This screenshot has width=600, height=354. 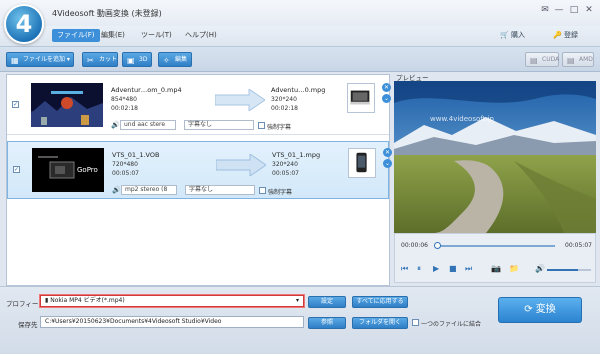 What do you see at coordinates (551, 59) in the screenshot?
I see `cuda-label: CUDA` at bounding box center [551, 59].